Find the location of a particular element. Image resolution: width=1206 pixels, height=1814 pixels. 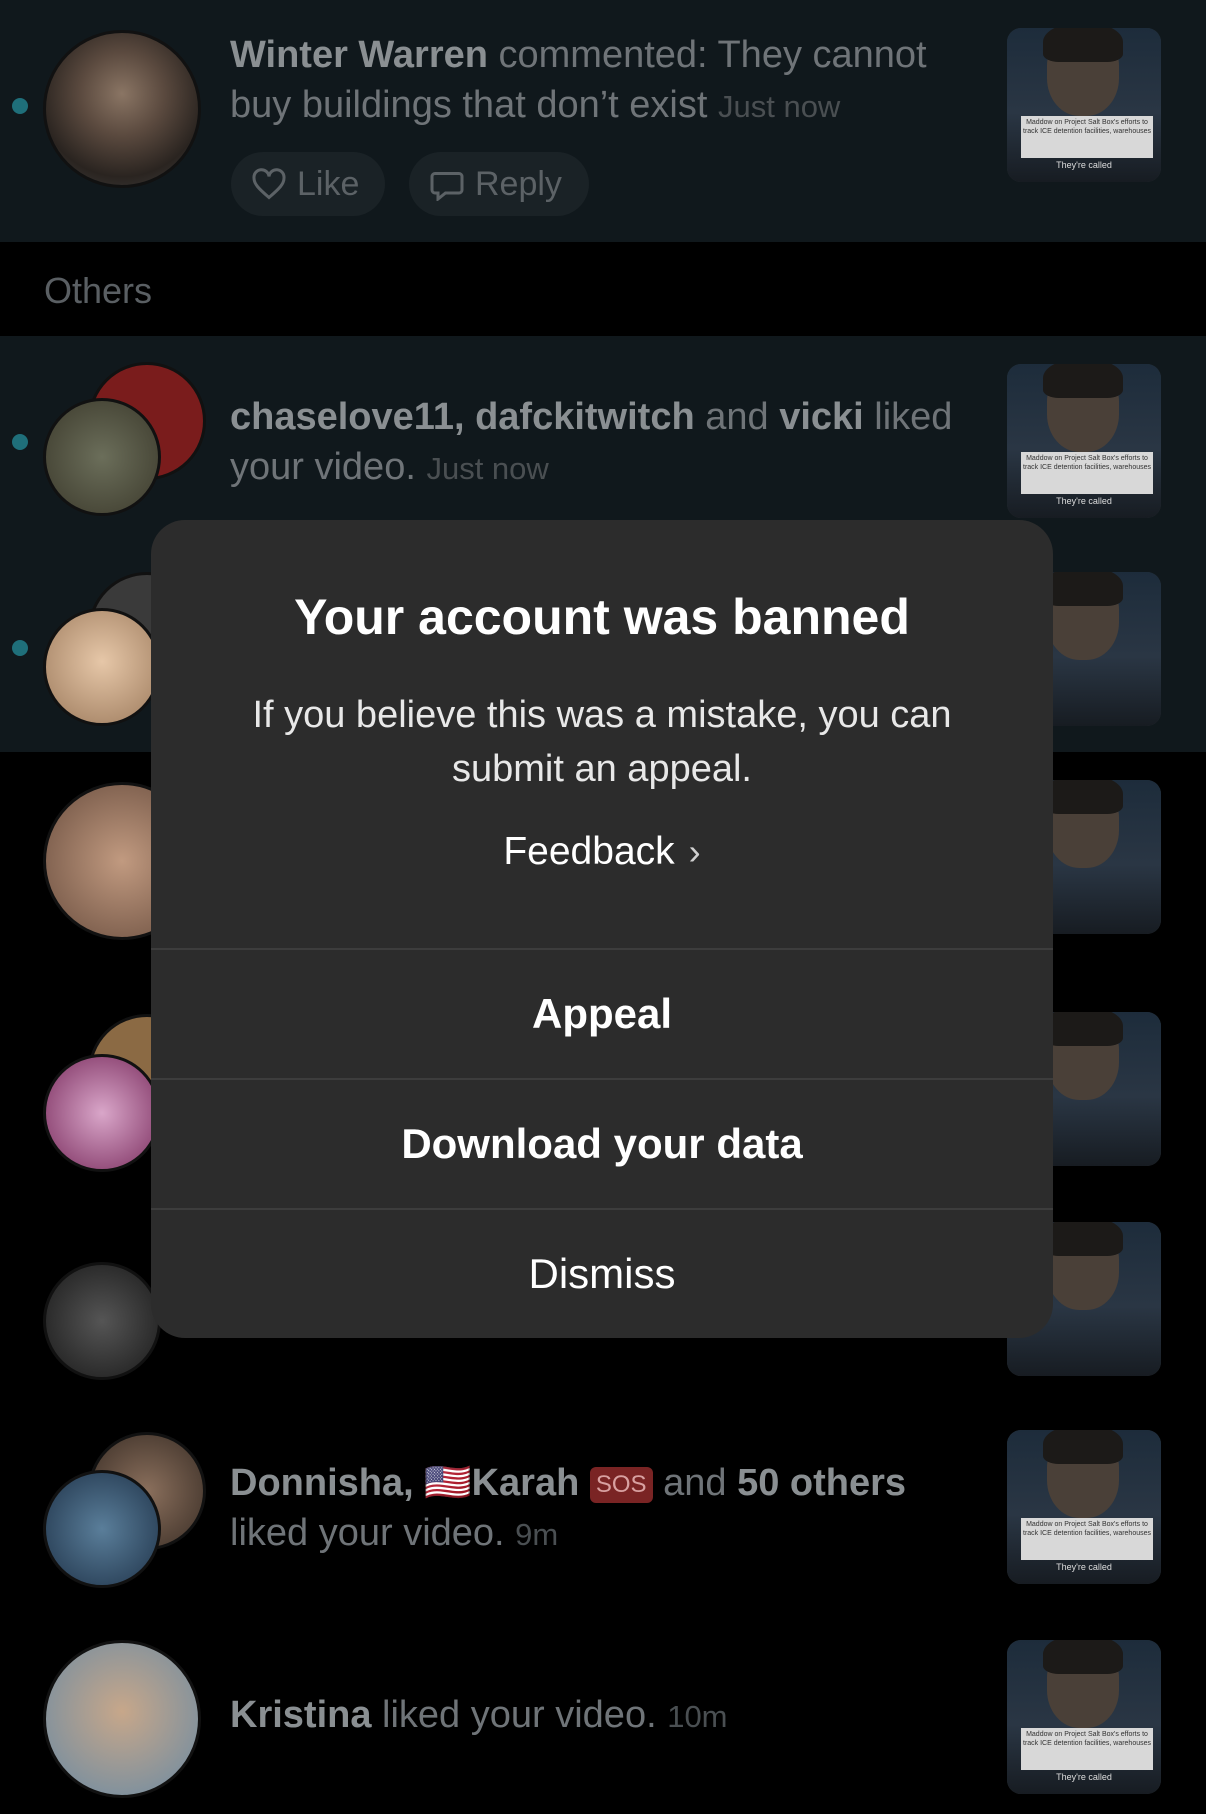

download-data-button: Download your data is located at coordinates (602, 1144).